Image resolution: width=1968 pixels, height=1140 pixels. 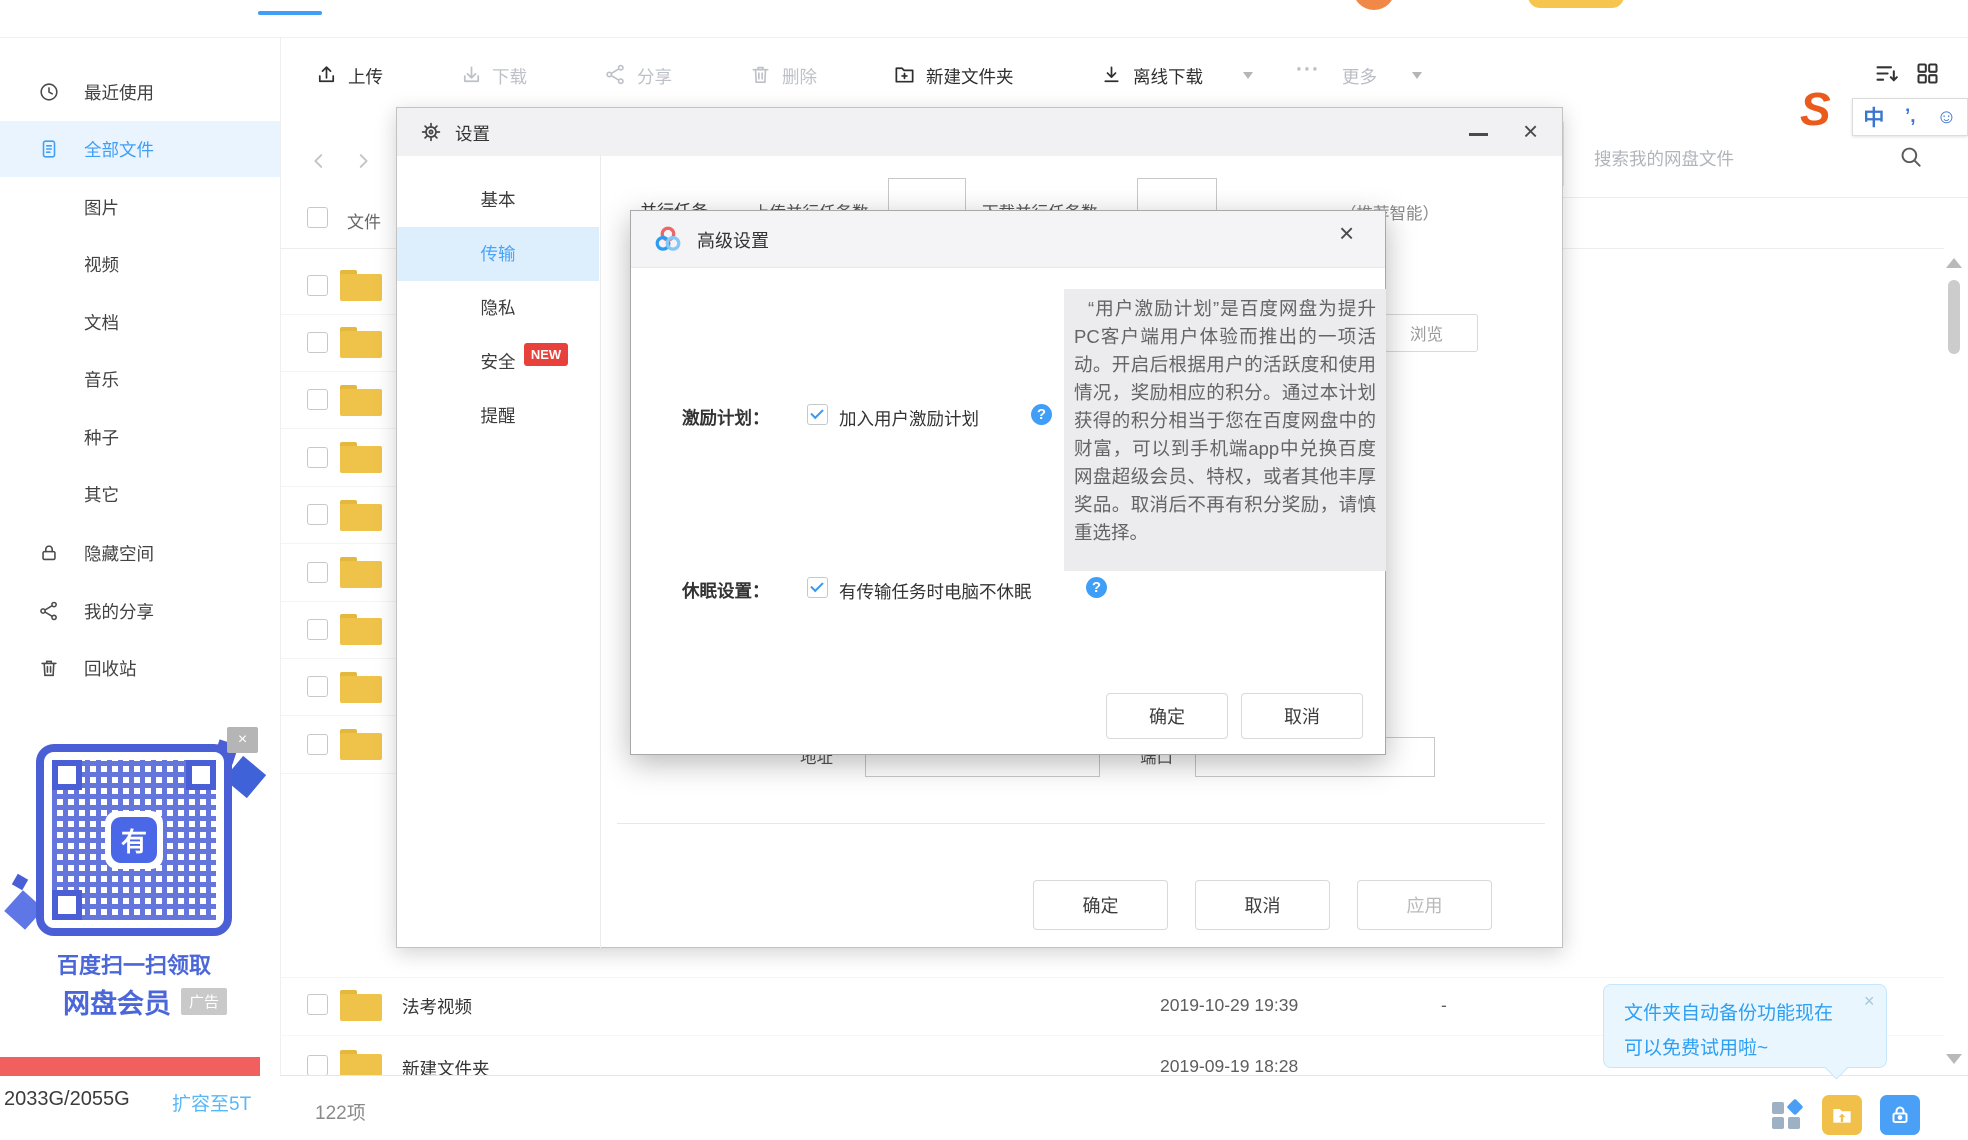 I want to click on footer-divider, so click(x=1081, y=823).